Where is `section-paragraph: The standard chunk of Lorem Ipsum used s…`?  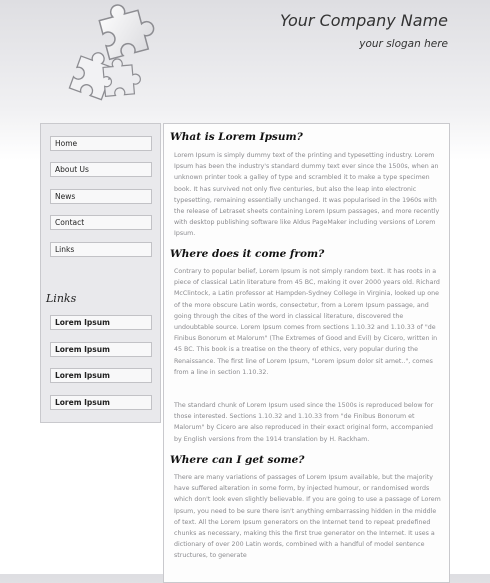
section-paragraph: The standard chunk of Lorem Ipsum used s… is located at coordinates (304, 422).